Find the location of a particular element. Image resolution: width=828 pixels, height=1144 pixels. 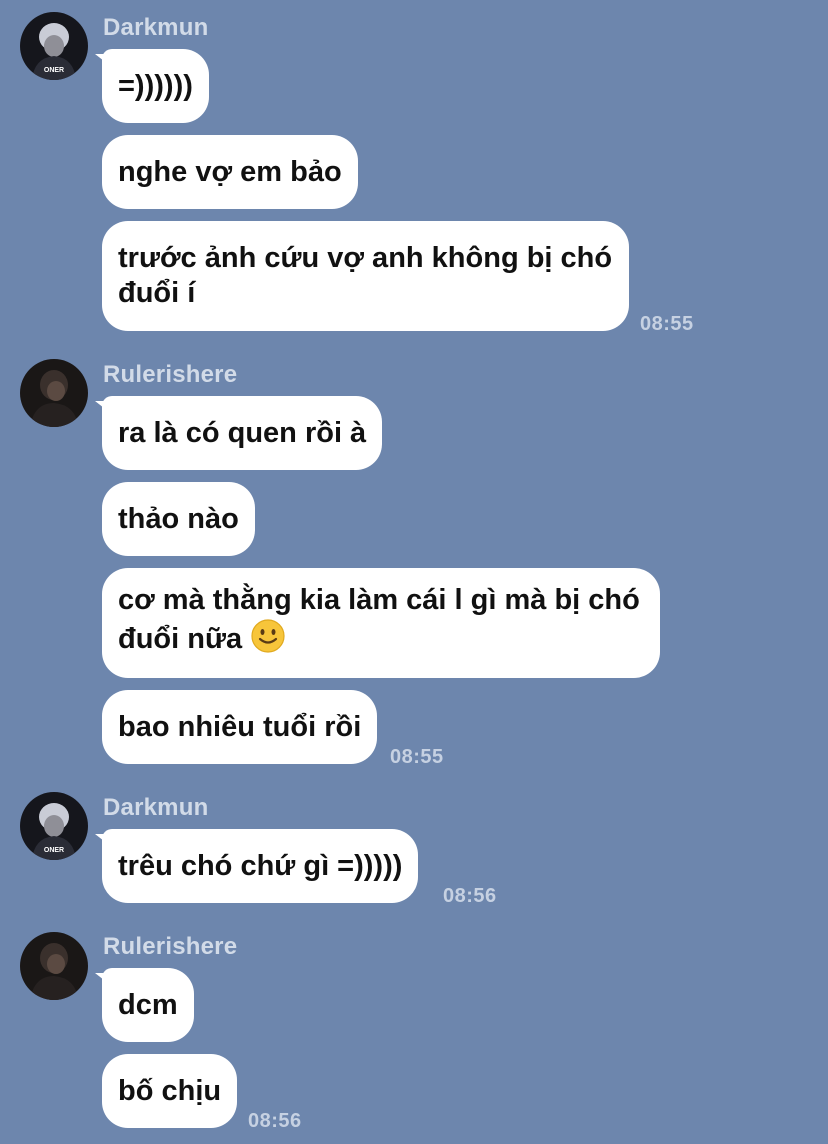

message-bubble: dcm is located at coordinates (148, 1005).